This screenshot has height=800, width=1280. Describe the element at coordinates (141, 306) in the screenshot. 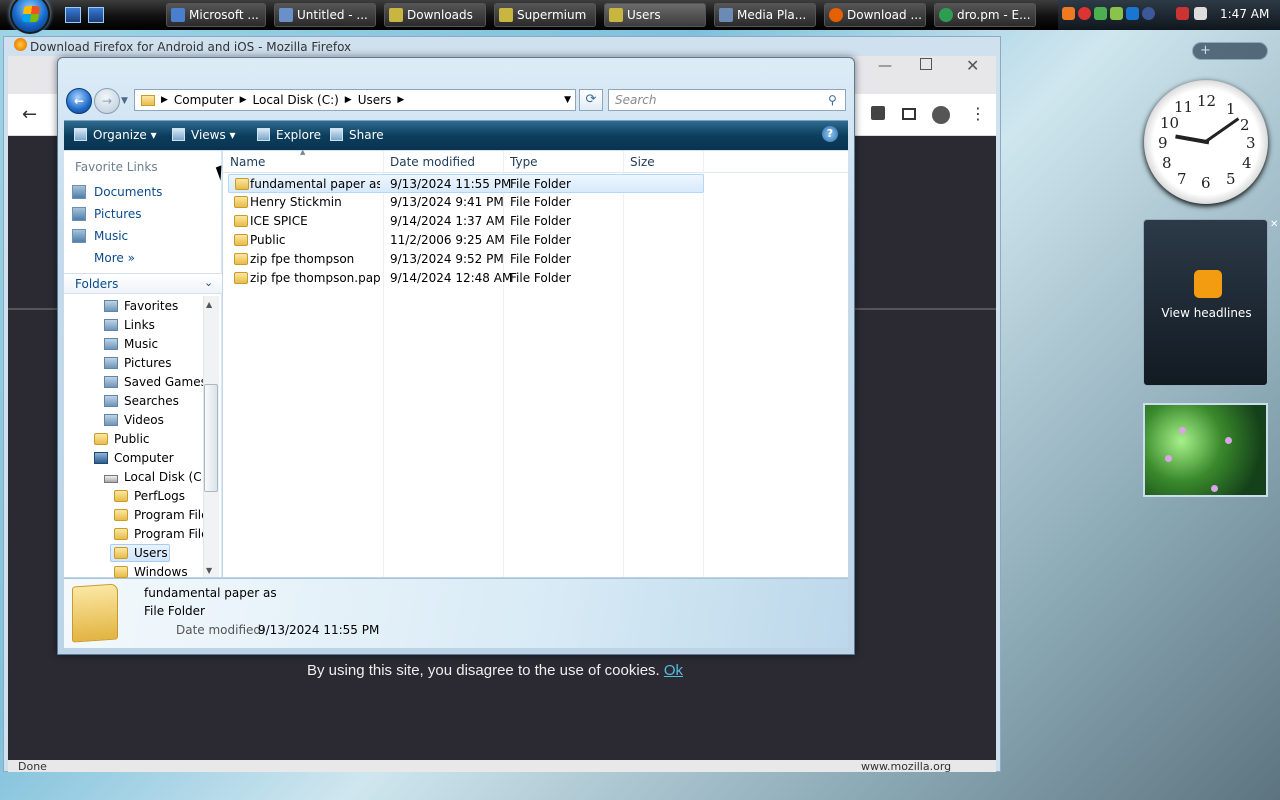

I see `tree-item-favorites: Favorites` at that location.